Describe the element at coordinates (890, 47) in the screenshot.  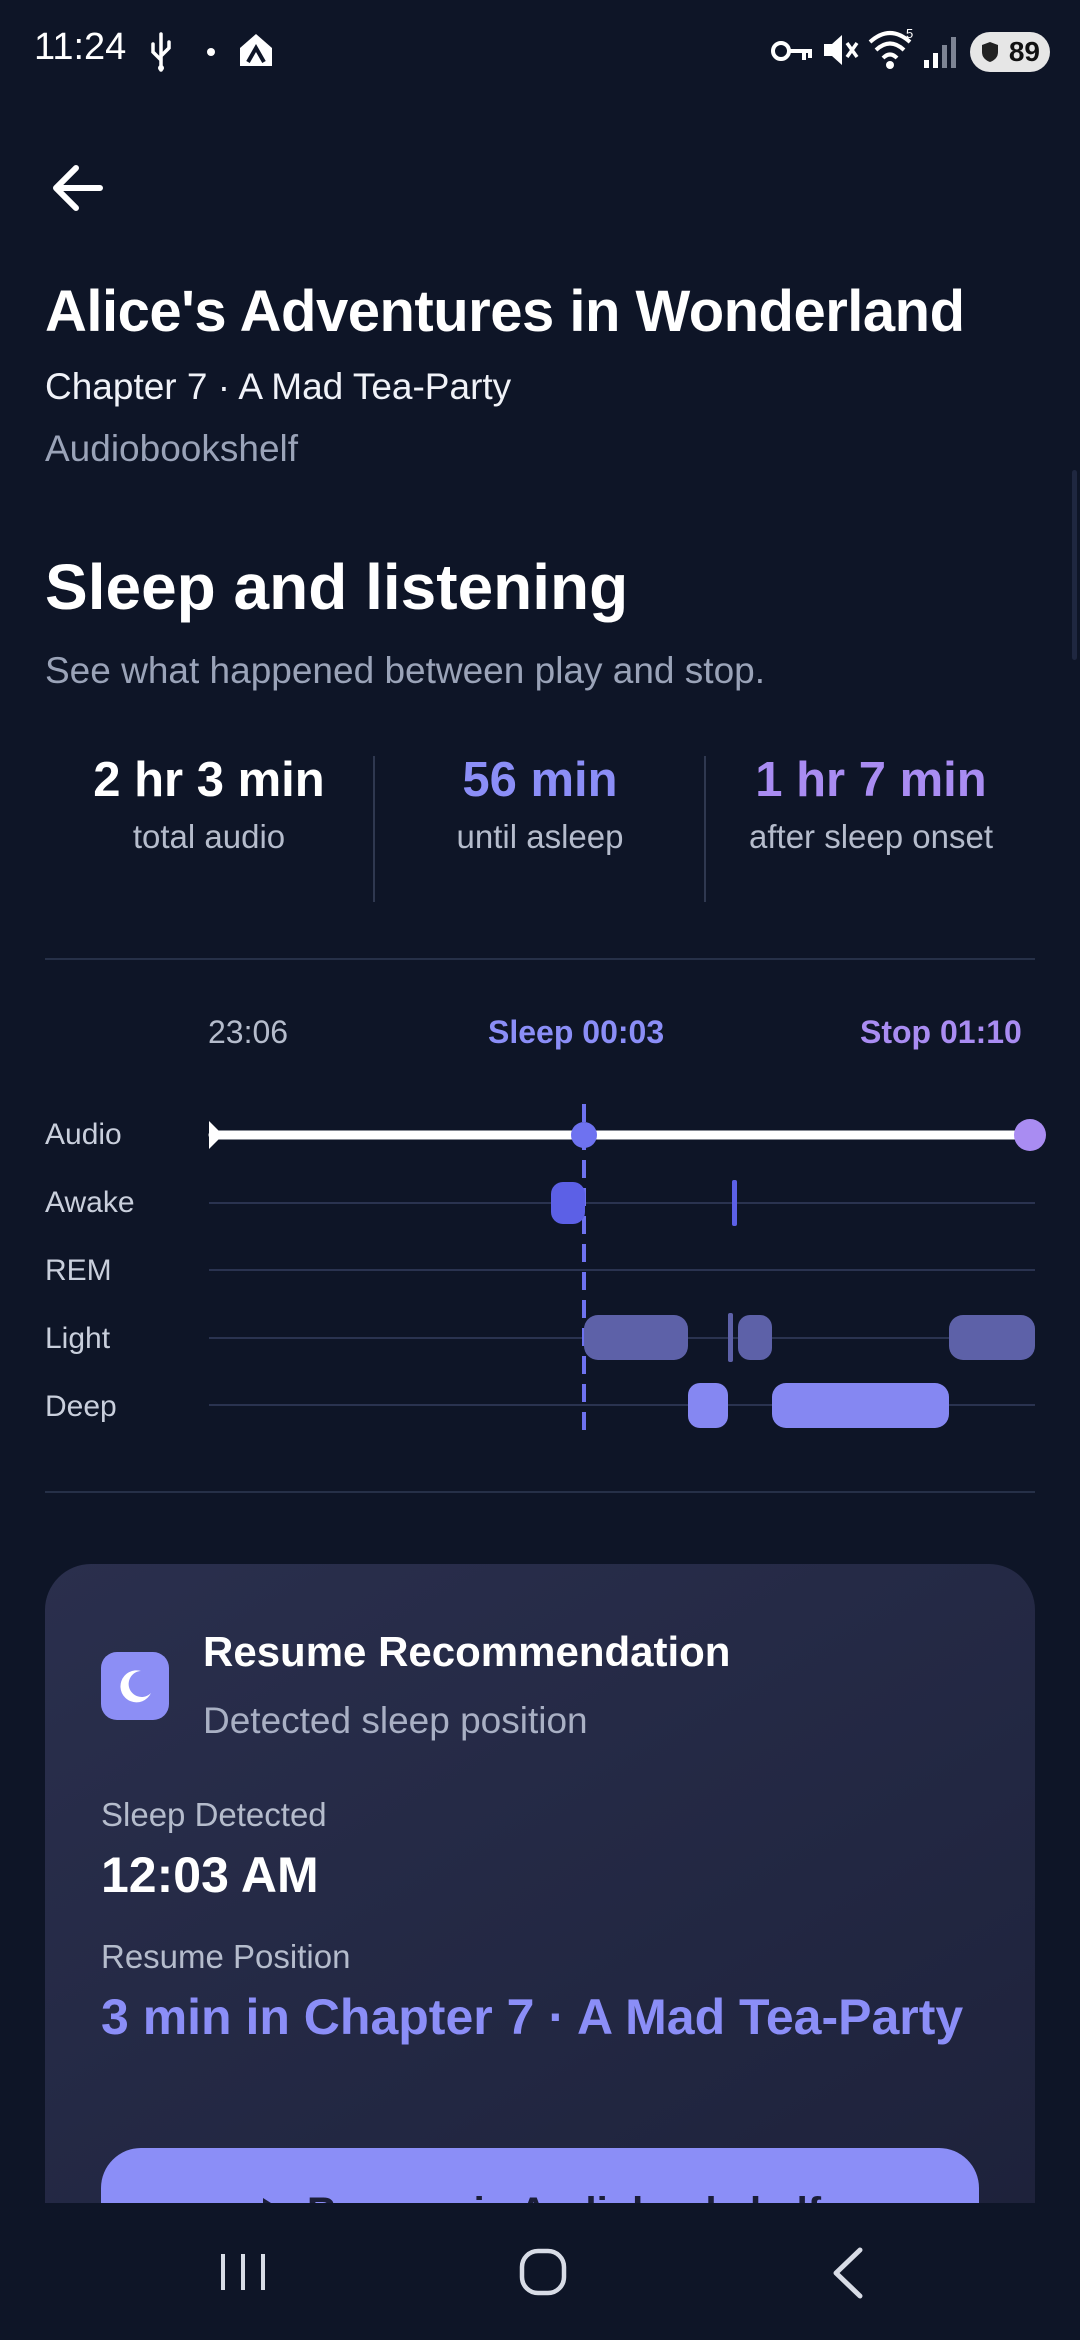
I see `wifi-icon: 5` at that location.